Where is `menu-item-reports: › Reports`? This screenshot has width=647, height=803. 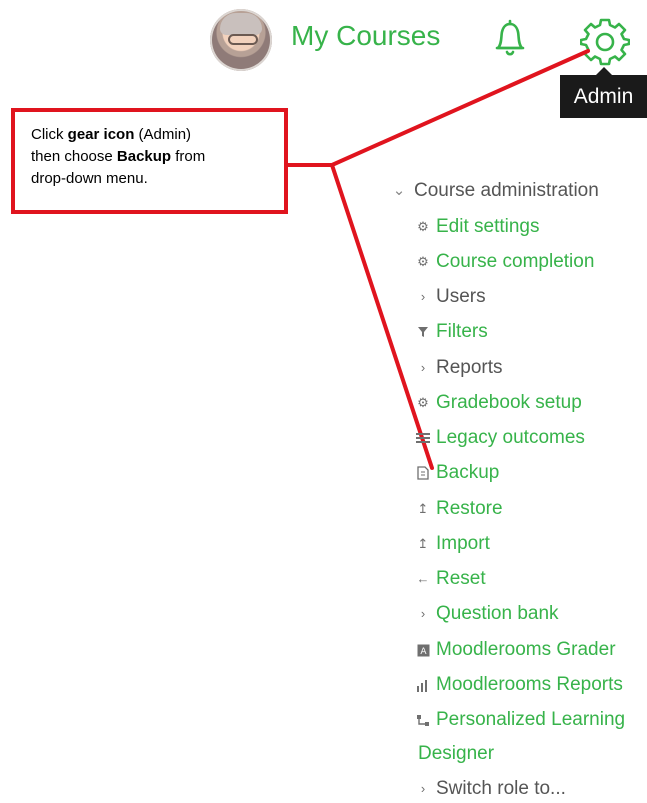 menu-item-reports: › Reports is located at coordinates (458, 368).